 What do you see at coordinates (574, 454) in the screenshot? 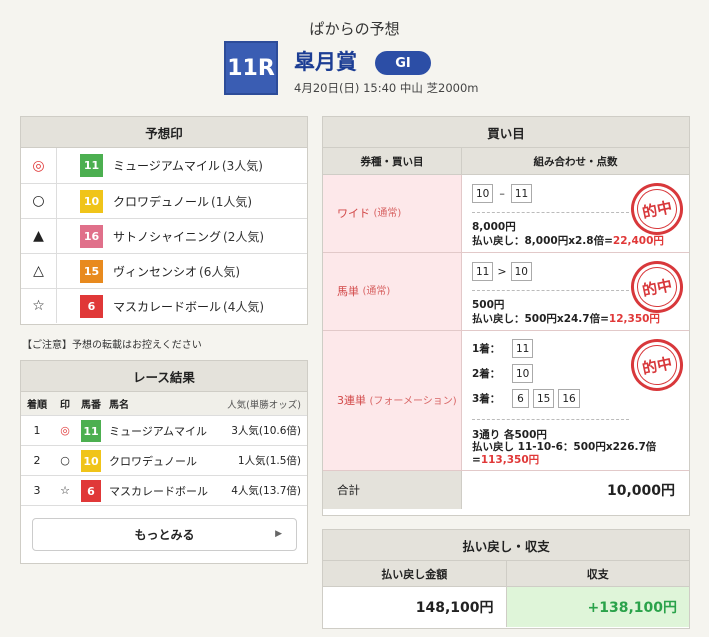
I see `payout-line: 払い戻し 11-10-6：500円x226.7倍=113,350円` at bounding box center [574, 454].